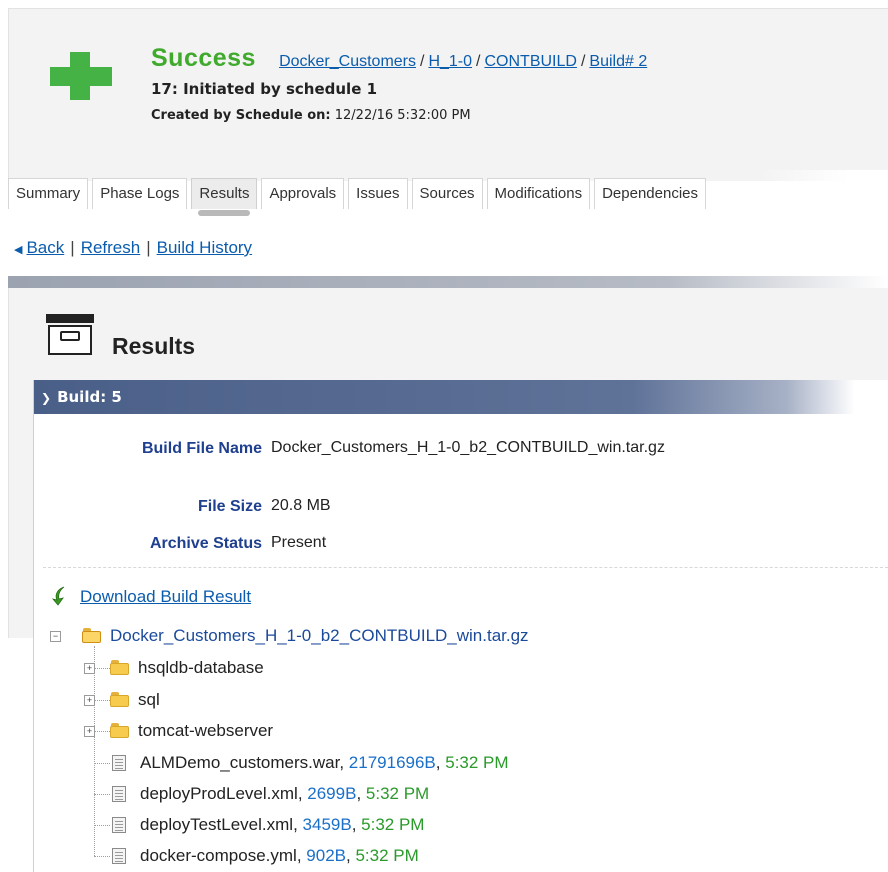 The width and height of the screenshot is (888, 872). Describe the element at coordinates (203, 58) in the screenshot. I see `build-status: Success` at that location.